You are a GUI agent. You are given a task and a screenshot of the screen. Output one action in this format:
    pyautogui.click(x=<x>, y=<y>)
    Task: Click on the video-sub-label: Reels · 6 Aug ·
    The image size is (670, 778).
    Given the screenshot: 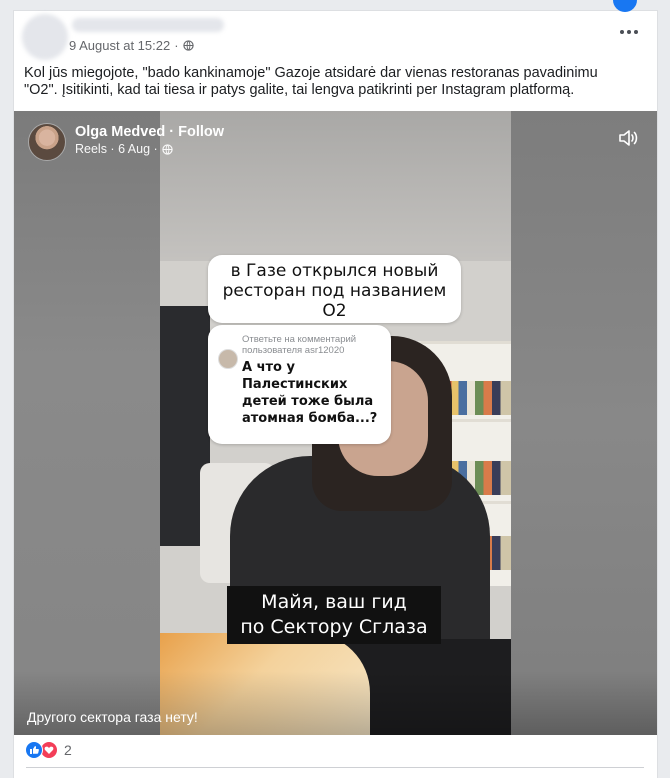 What is the action you would take?
    pyautogui.click(x=116, y=149)
    